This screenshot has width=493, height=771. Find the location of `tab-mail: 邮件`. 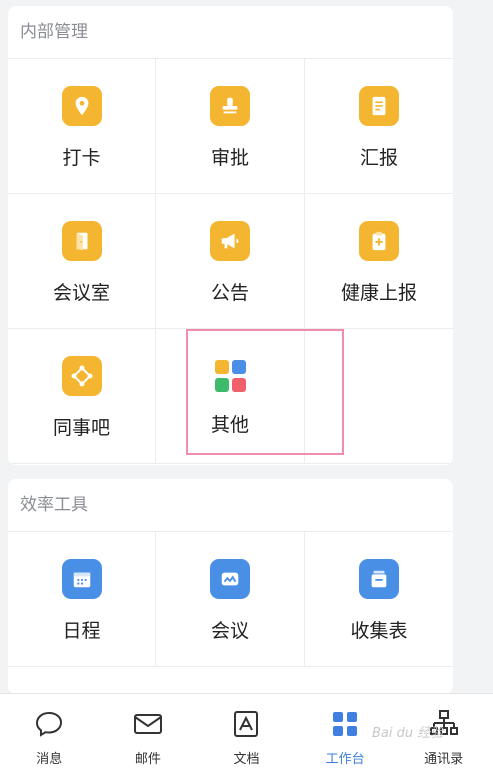

tab-mail: 邮件 is located at coordinates (148, 732).